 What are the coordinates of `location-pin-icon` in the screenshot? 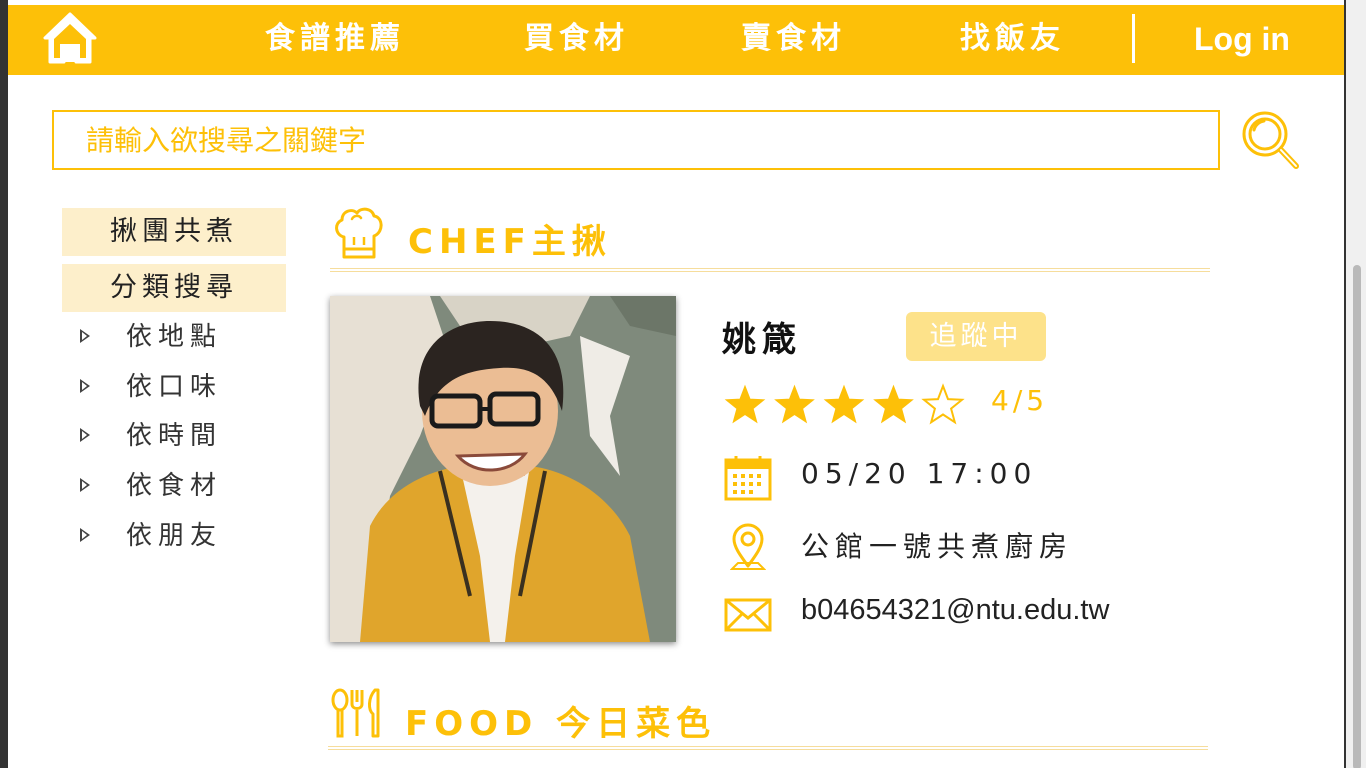 It's located at (748, 546).